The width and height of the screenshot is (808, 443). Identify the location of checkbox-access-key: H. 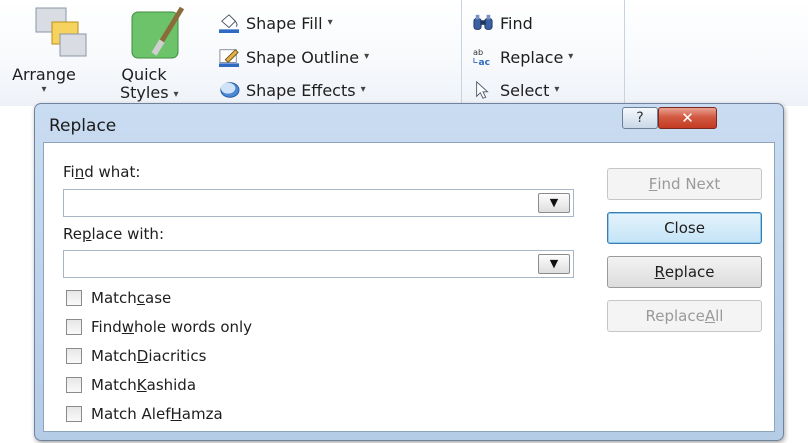
(176, 414).